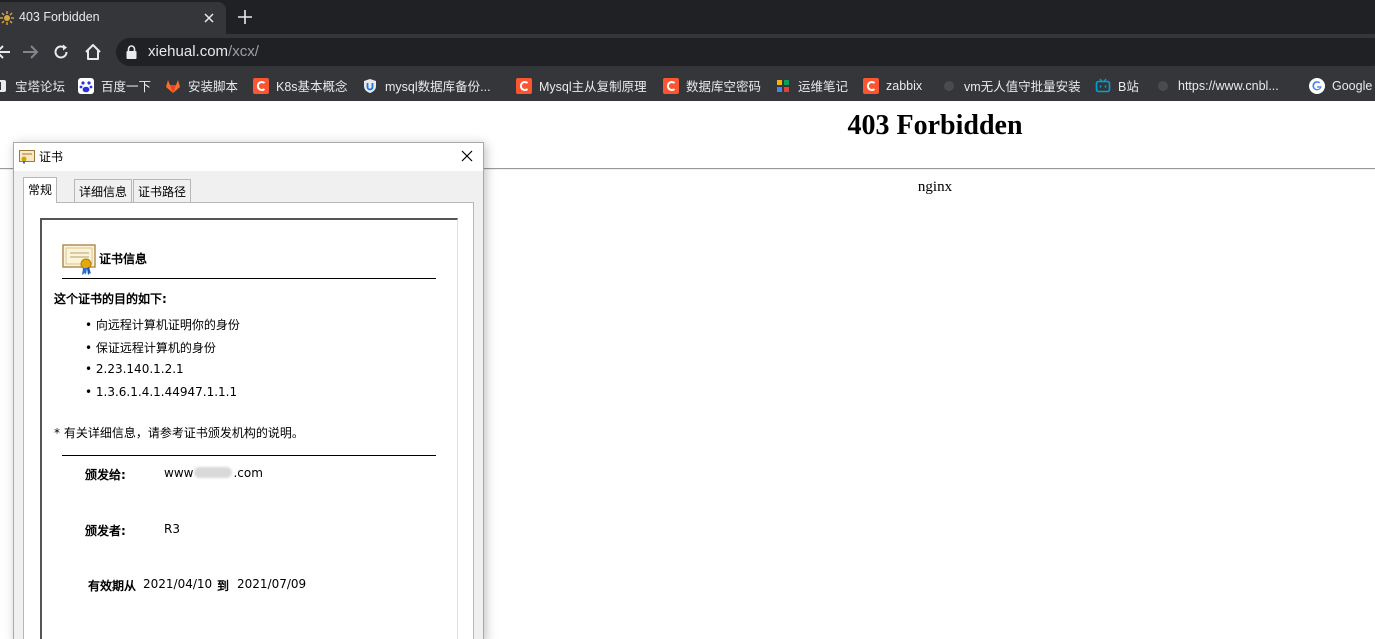  Describe the element at coordinates (1022, 87) in the screenshot. I see `bookmark-label: vm无人值守批量安装` at that location.